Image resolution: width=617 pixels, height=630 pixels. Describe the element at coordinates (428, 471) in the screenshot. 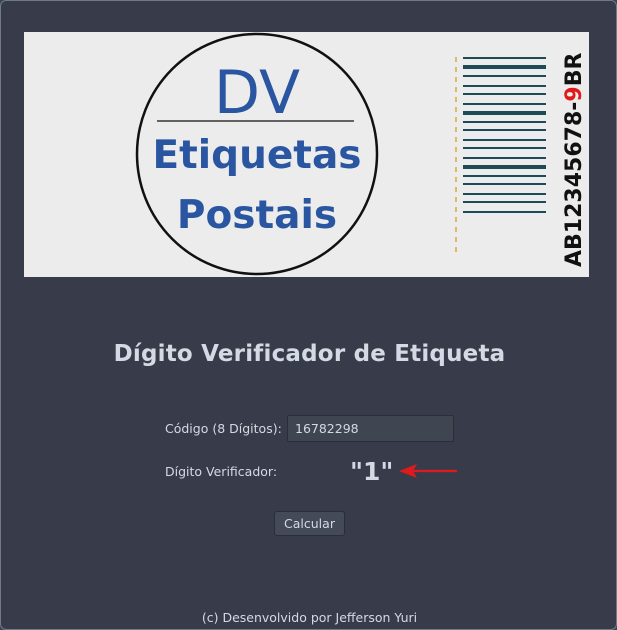

I see `arrow-icon` at that location.